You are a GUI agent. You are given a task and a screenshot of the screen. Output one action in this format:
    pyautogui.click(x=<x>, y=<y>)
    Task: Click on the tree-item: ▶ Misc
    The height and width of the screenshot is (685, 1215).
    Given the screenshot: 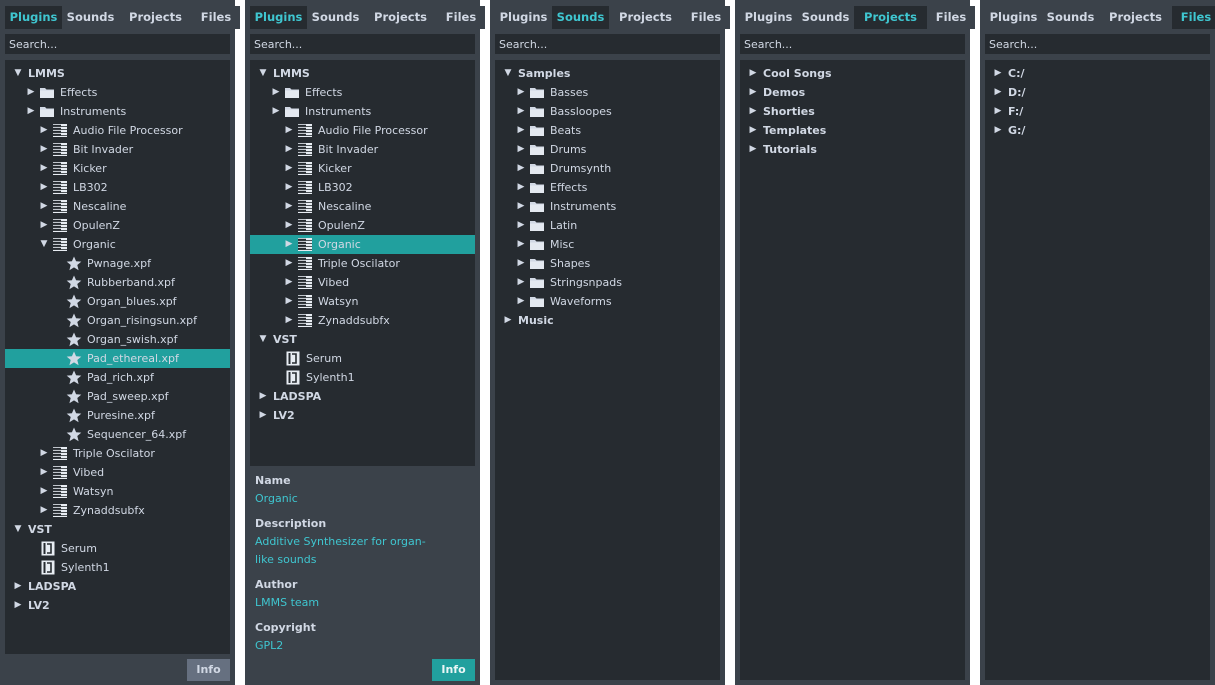 What is the action you would take?
    pyautogui.click(x=607, y=244)
    